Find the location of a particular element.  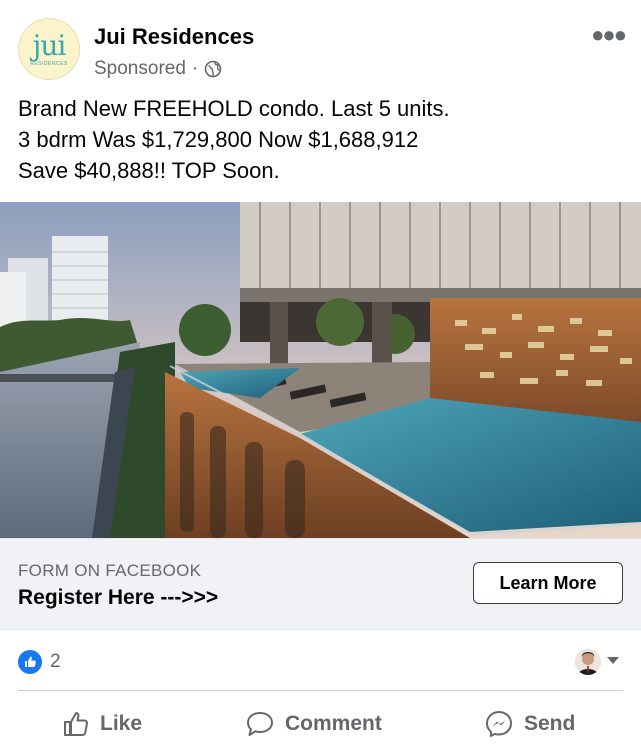

comment-label: Comment is located at coordinates (333, 723).